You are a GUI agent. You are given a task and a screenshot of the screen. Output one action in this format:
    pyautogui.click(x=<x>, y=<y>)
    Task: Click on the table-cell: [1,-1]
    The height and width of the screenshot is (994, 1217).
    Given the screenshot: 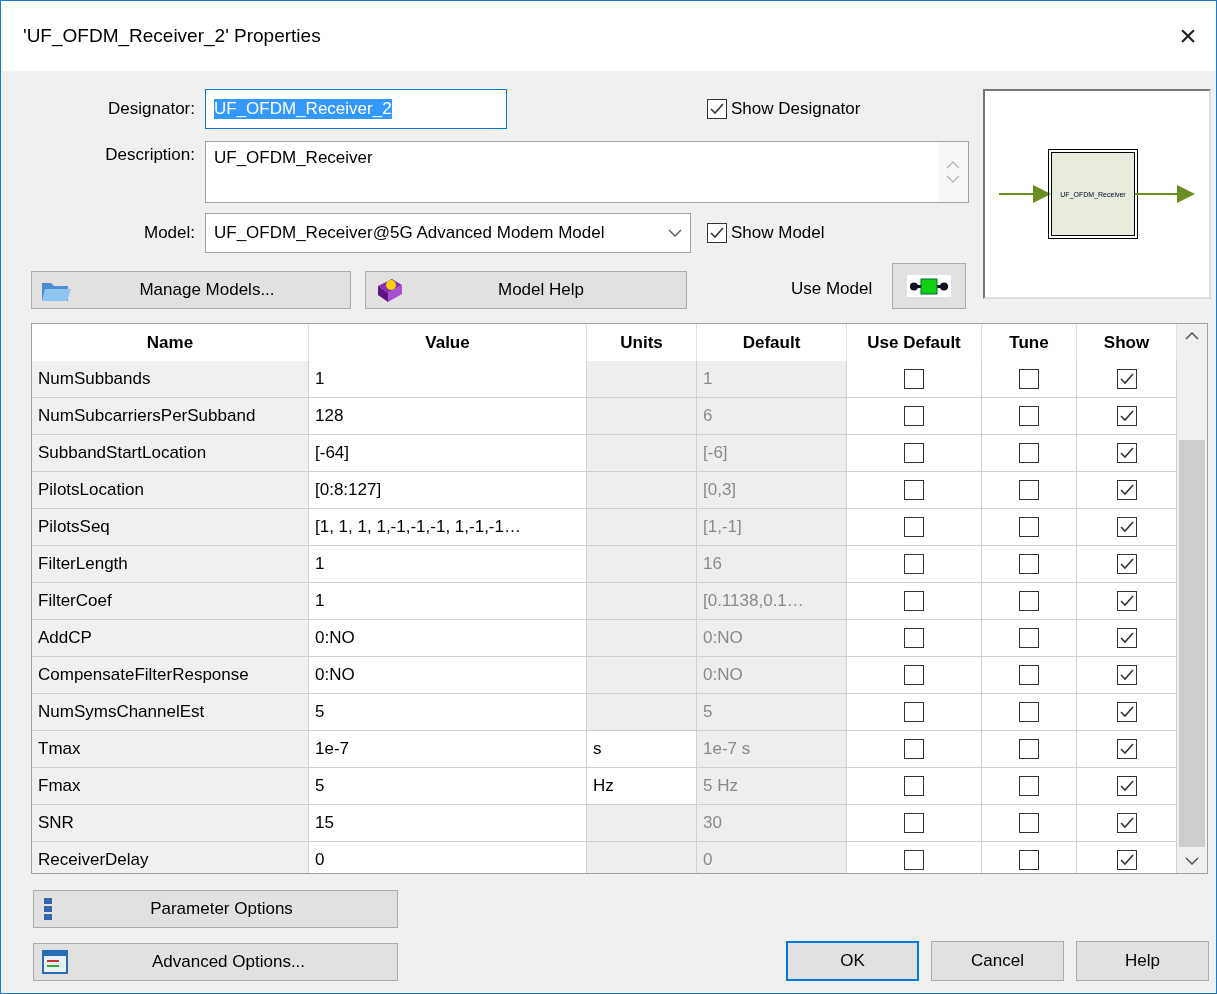 What is the action you would take?
    pyautogui.click(x=772, y=527)
    